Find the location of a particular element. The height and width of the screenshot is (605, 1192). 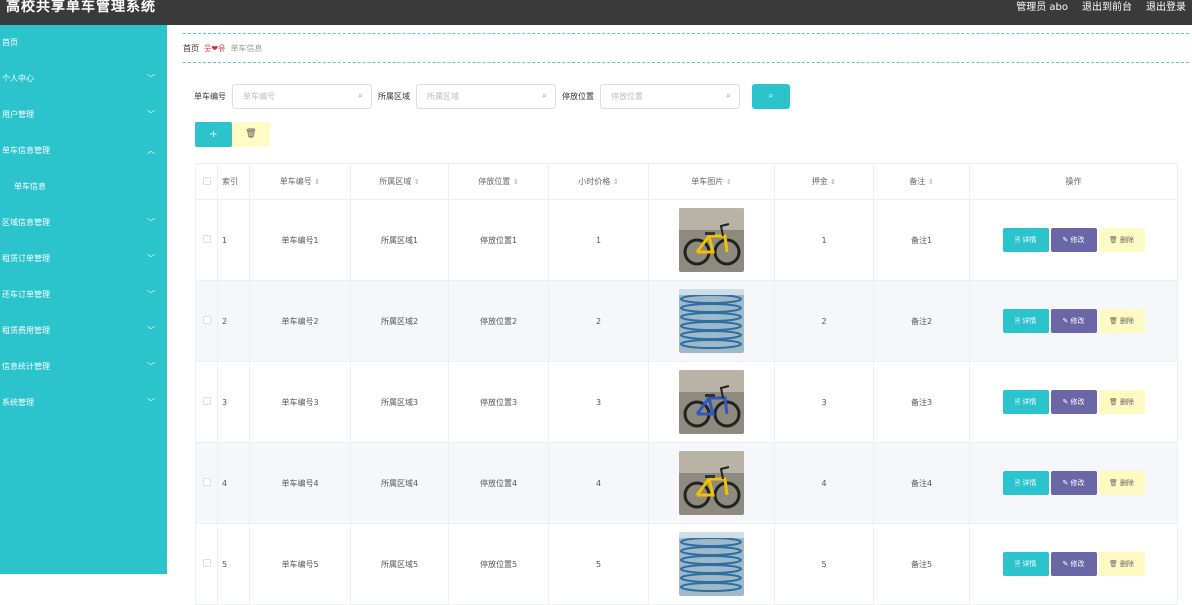

sidebar-item-statistics-management: 信息统计管理 ﹀ is located at coordinates (83, 367).